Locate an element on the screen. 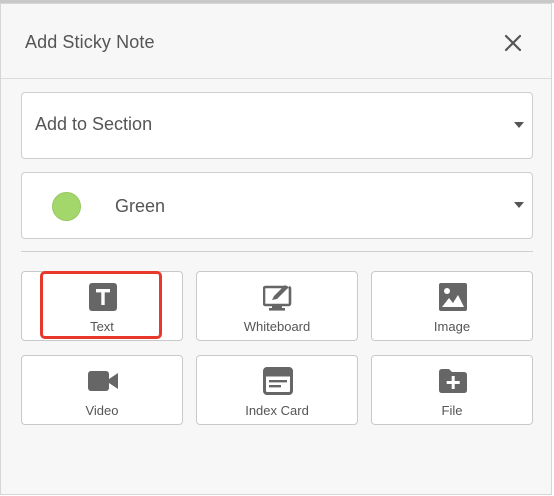 This screenshot has width=554, height=496. divider is located at coordinates (277, 251).